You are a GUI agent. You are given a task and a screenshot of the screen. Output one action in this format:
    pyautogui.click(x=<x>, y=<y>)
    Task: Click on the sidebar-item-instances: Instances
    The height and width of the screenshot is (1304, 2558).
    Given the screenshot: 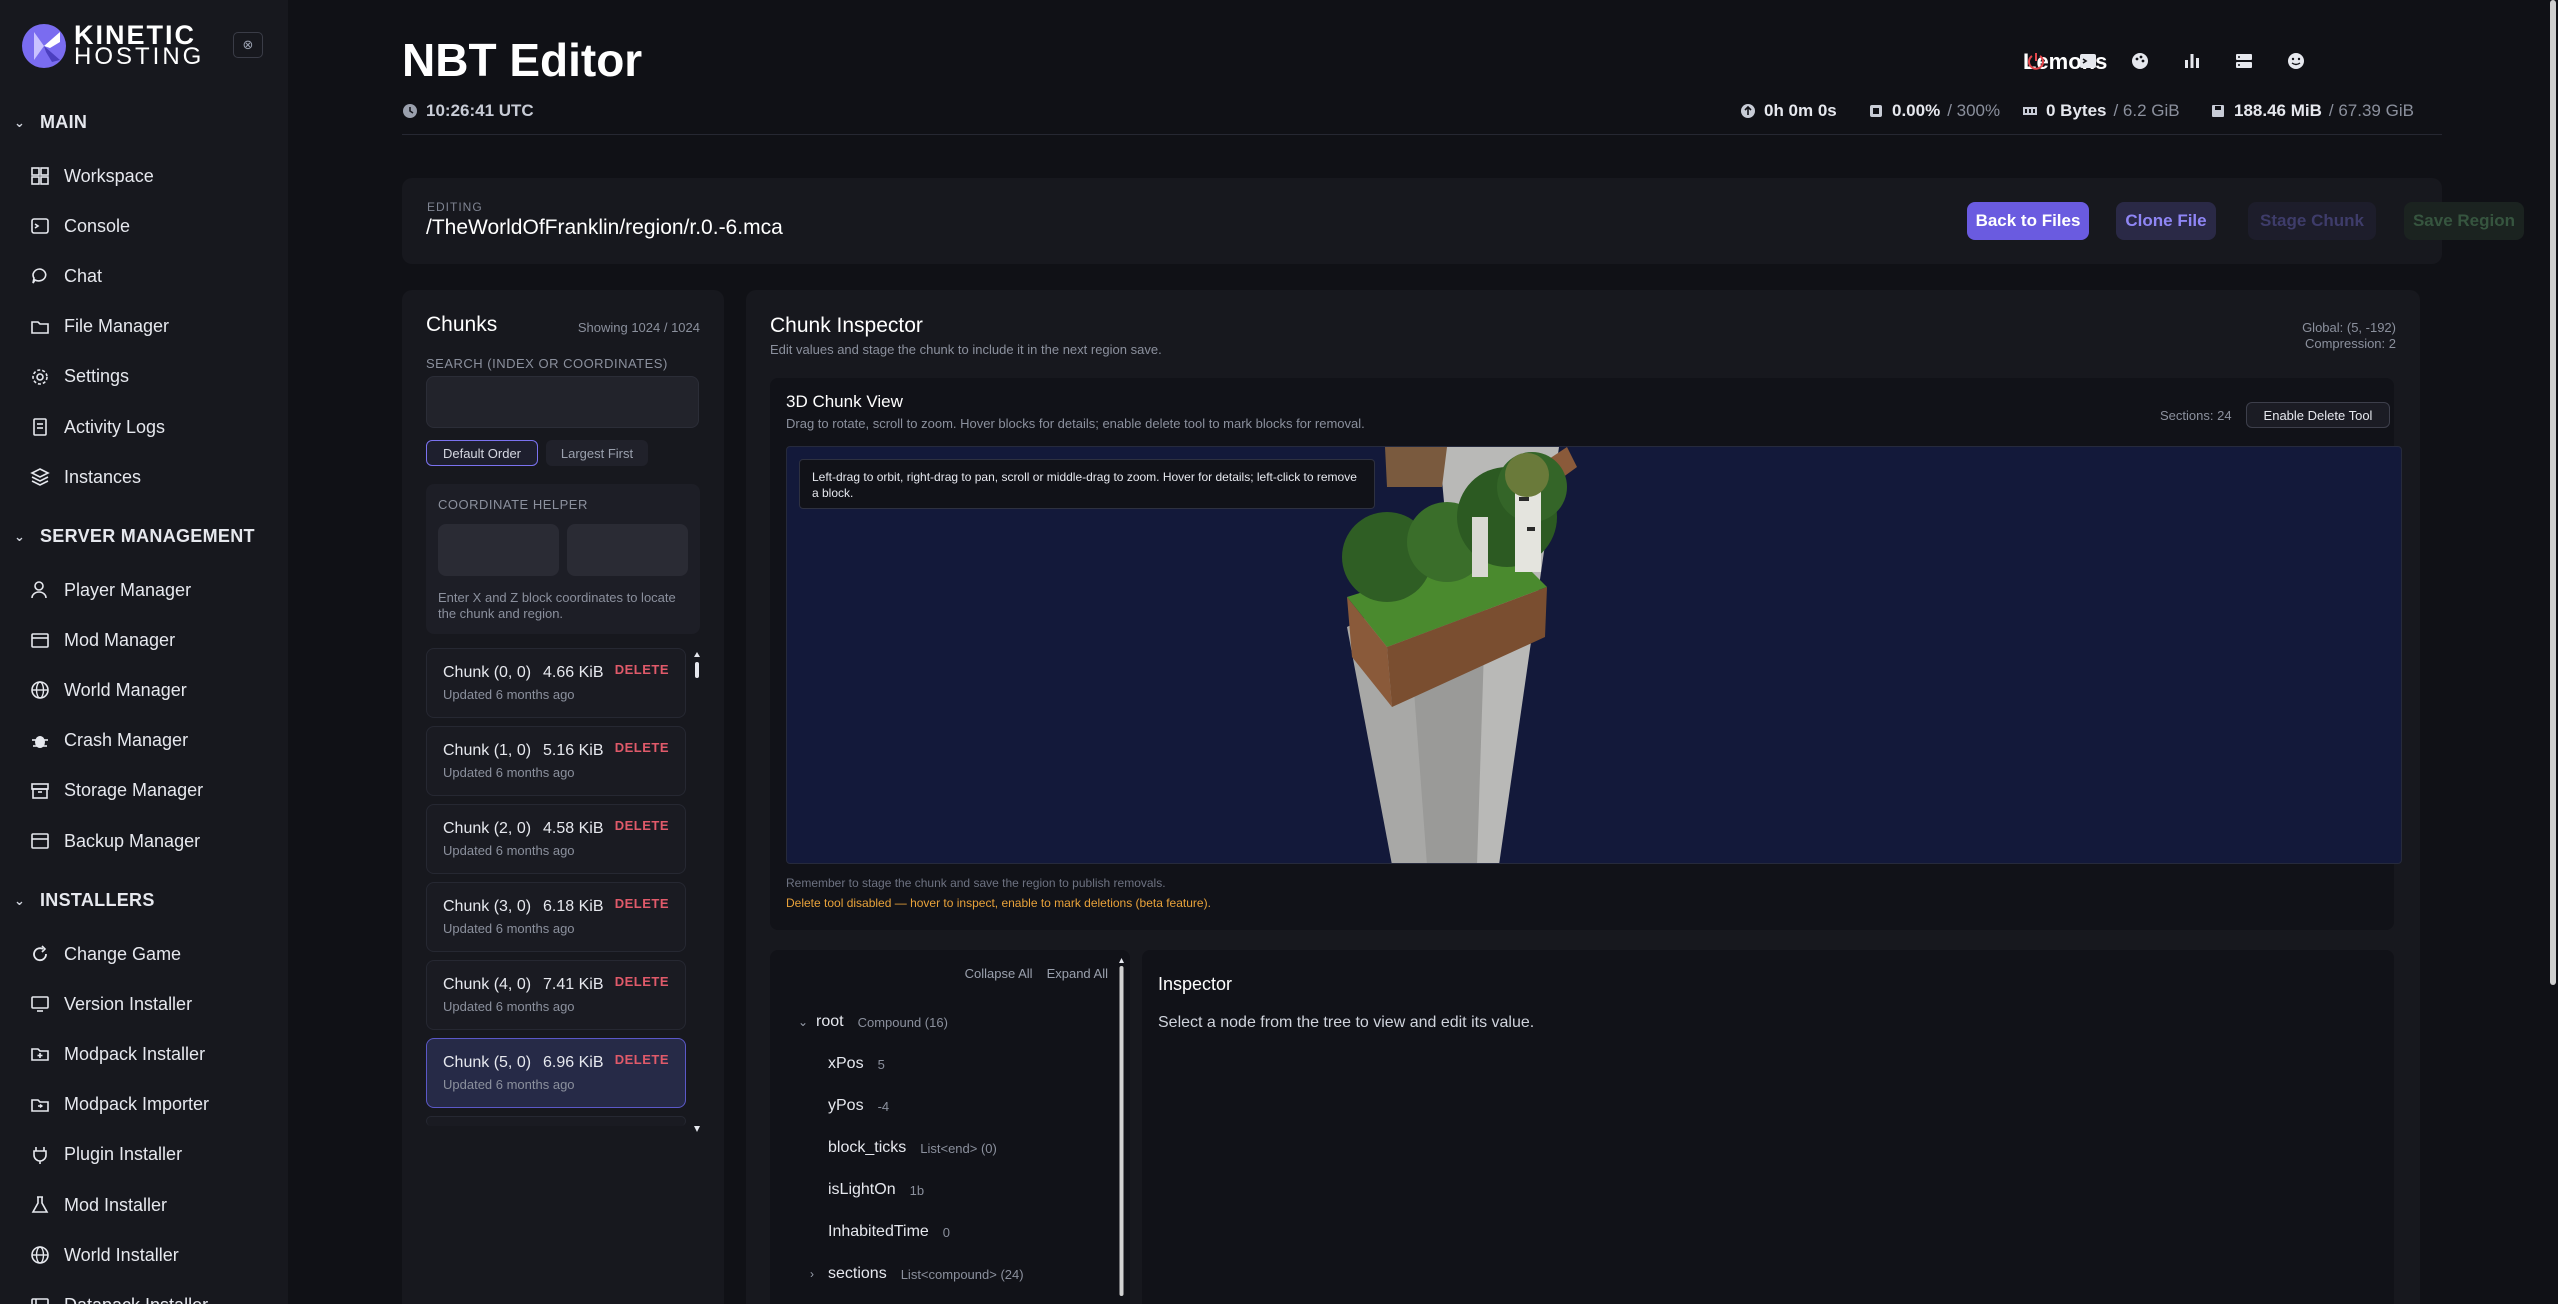 What is the action you would take?
    pyautogui.click(x=85, y=477)
    